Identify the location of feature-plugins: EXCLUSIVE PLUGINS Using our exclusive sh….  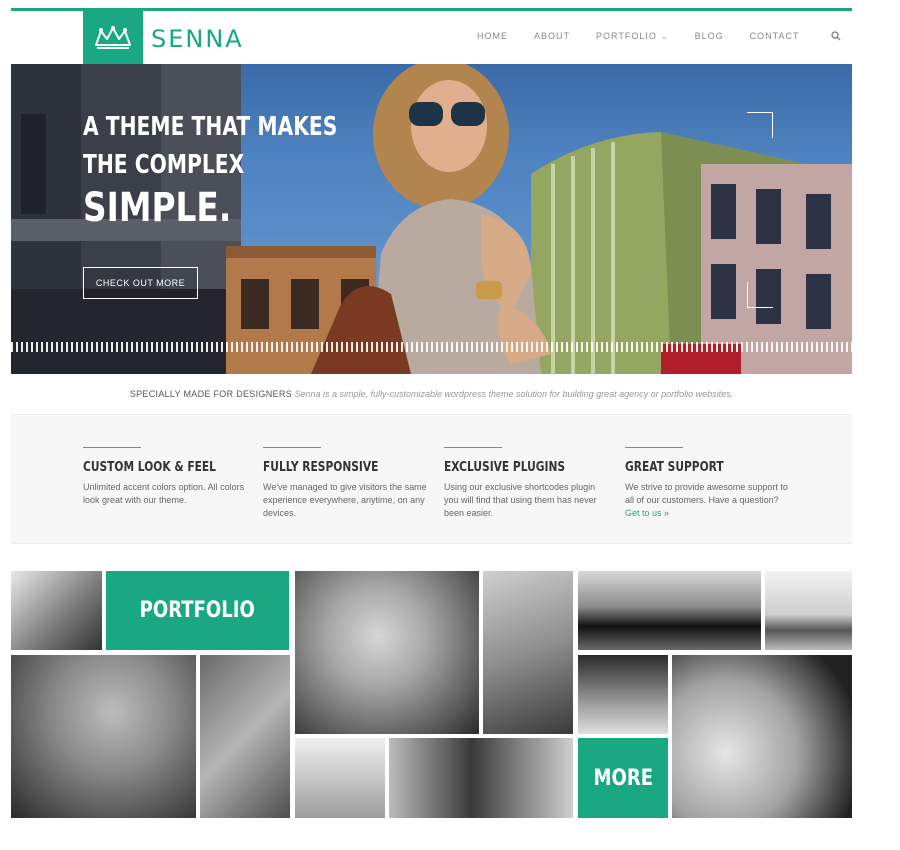
(526, 483).